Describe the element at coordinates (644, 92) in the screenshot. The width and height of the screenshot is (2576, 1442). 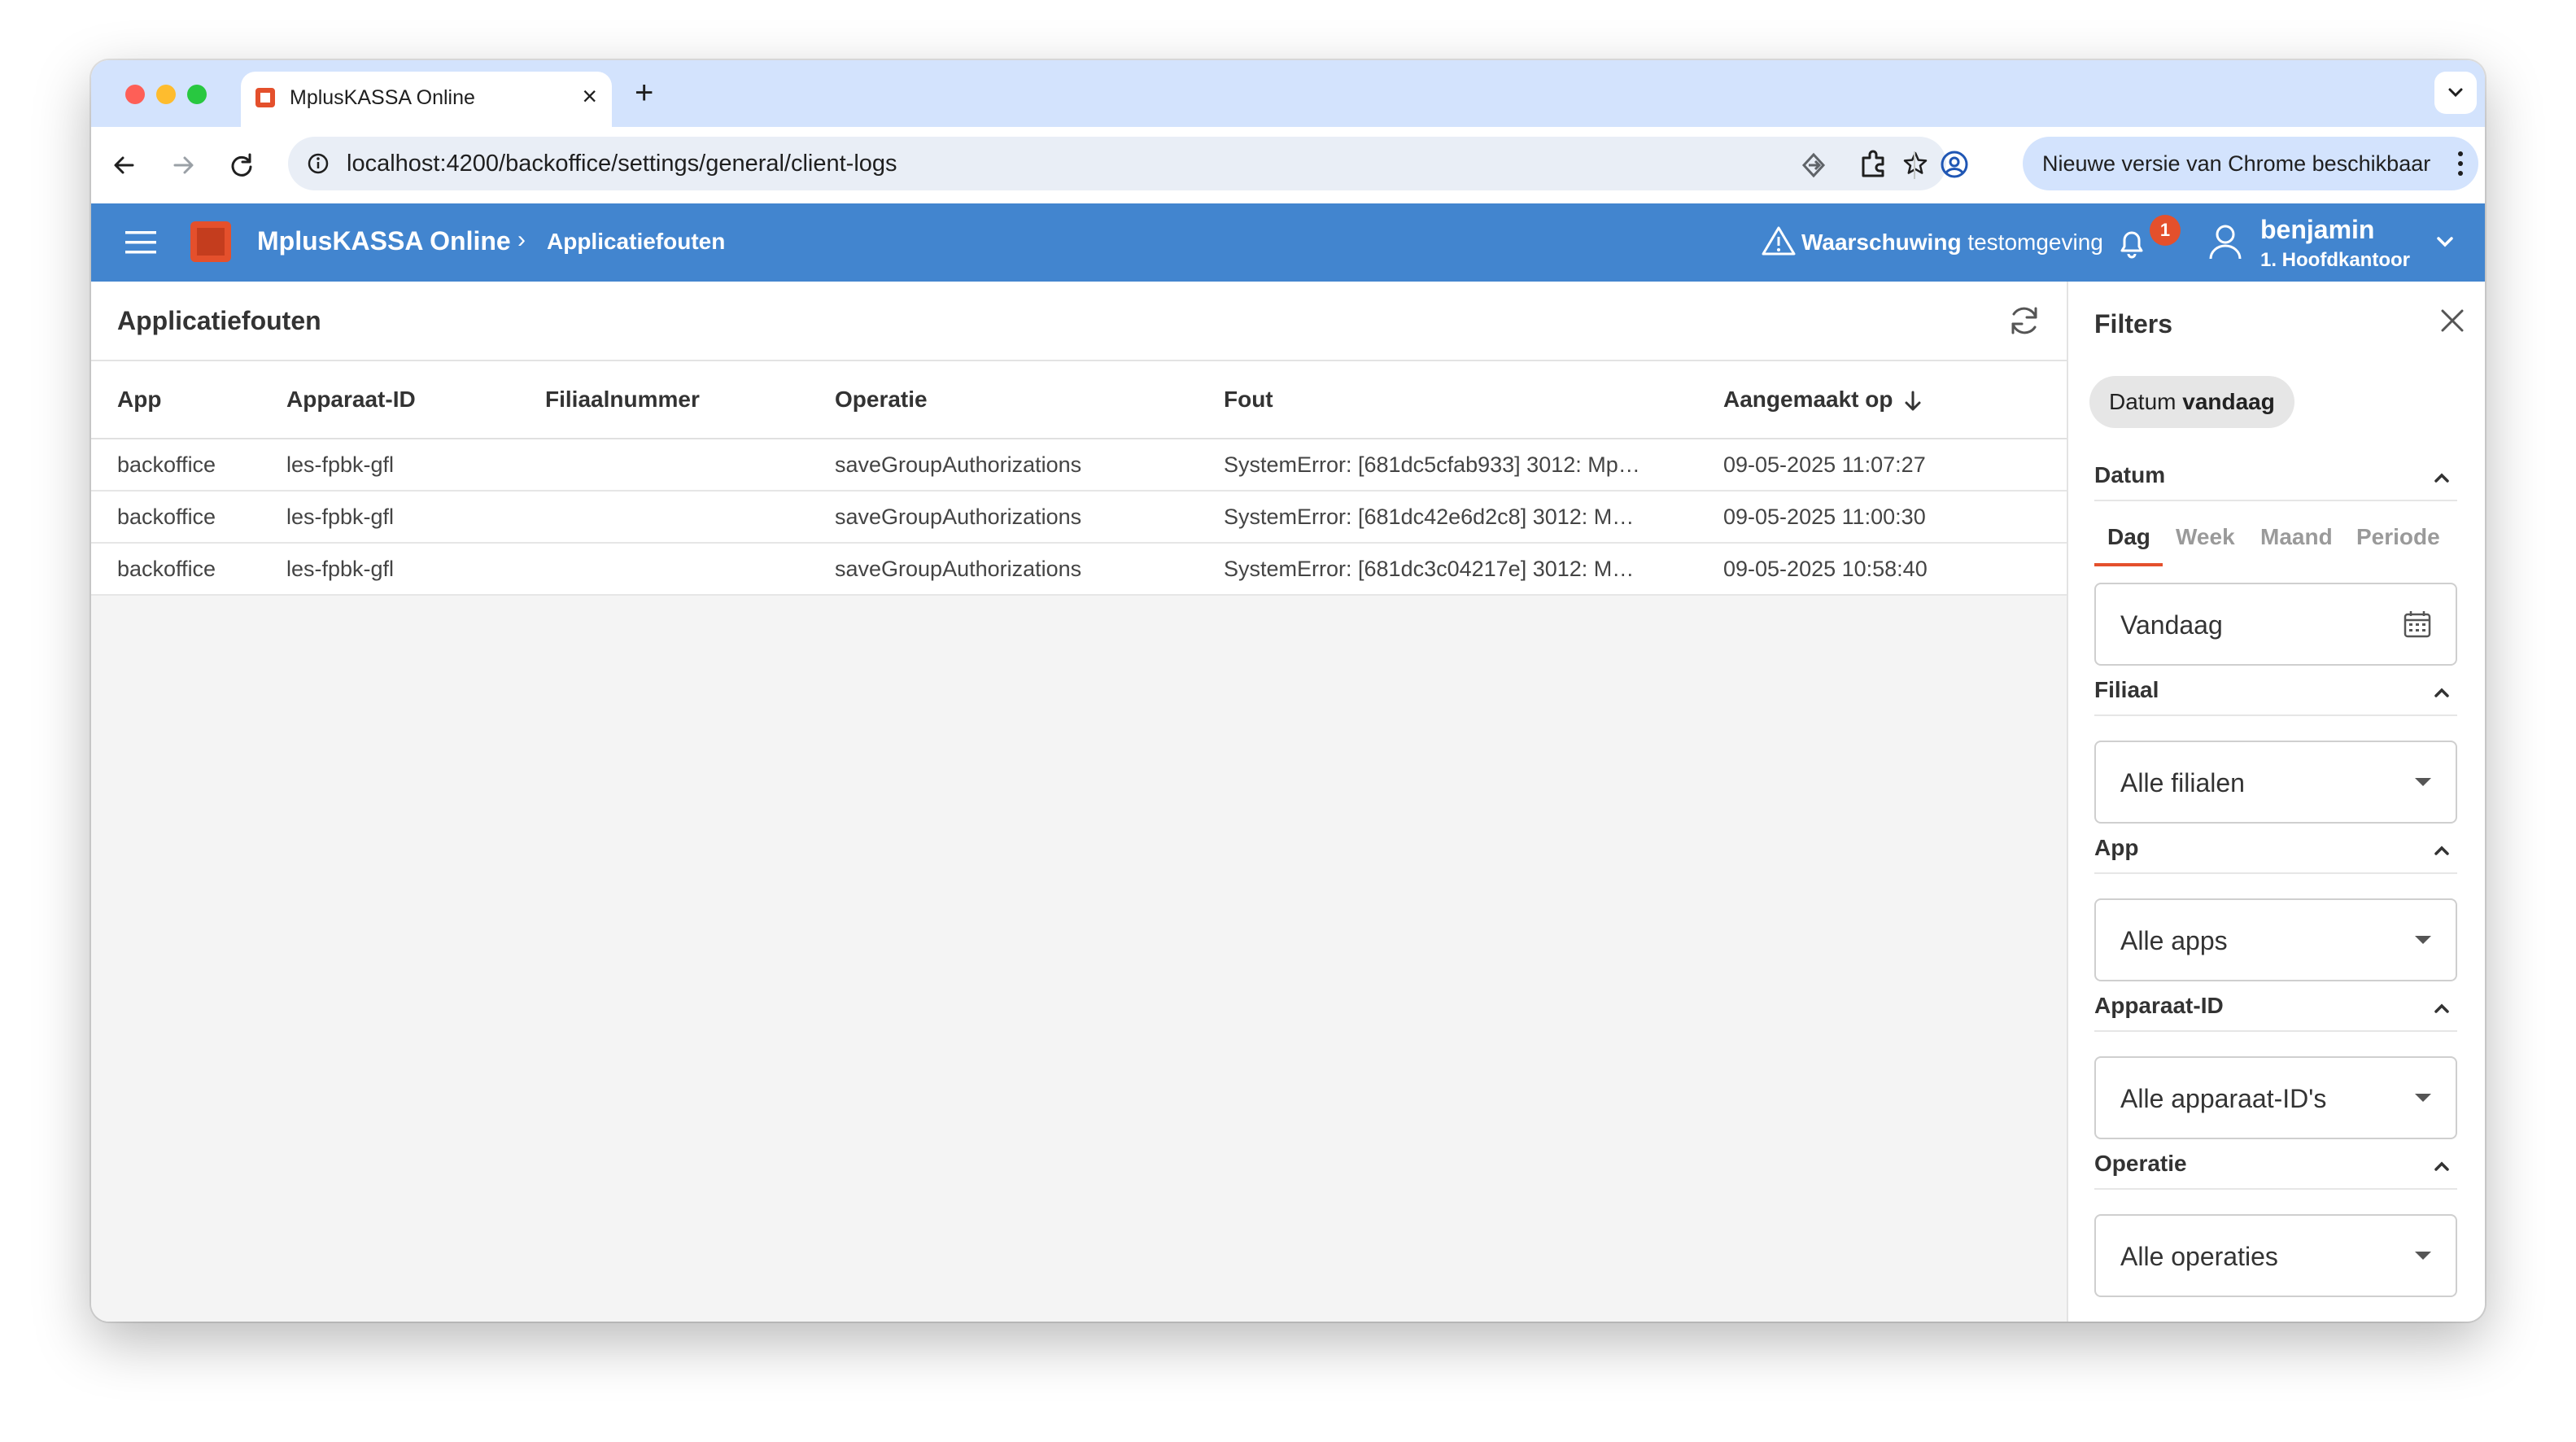
I see `new-tab-button: +` at that location.